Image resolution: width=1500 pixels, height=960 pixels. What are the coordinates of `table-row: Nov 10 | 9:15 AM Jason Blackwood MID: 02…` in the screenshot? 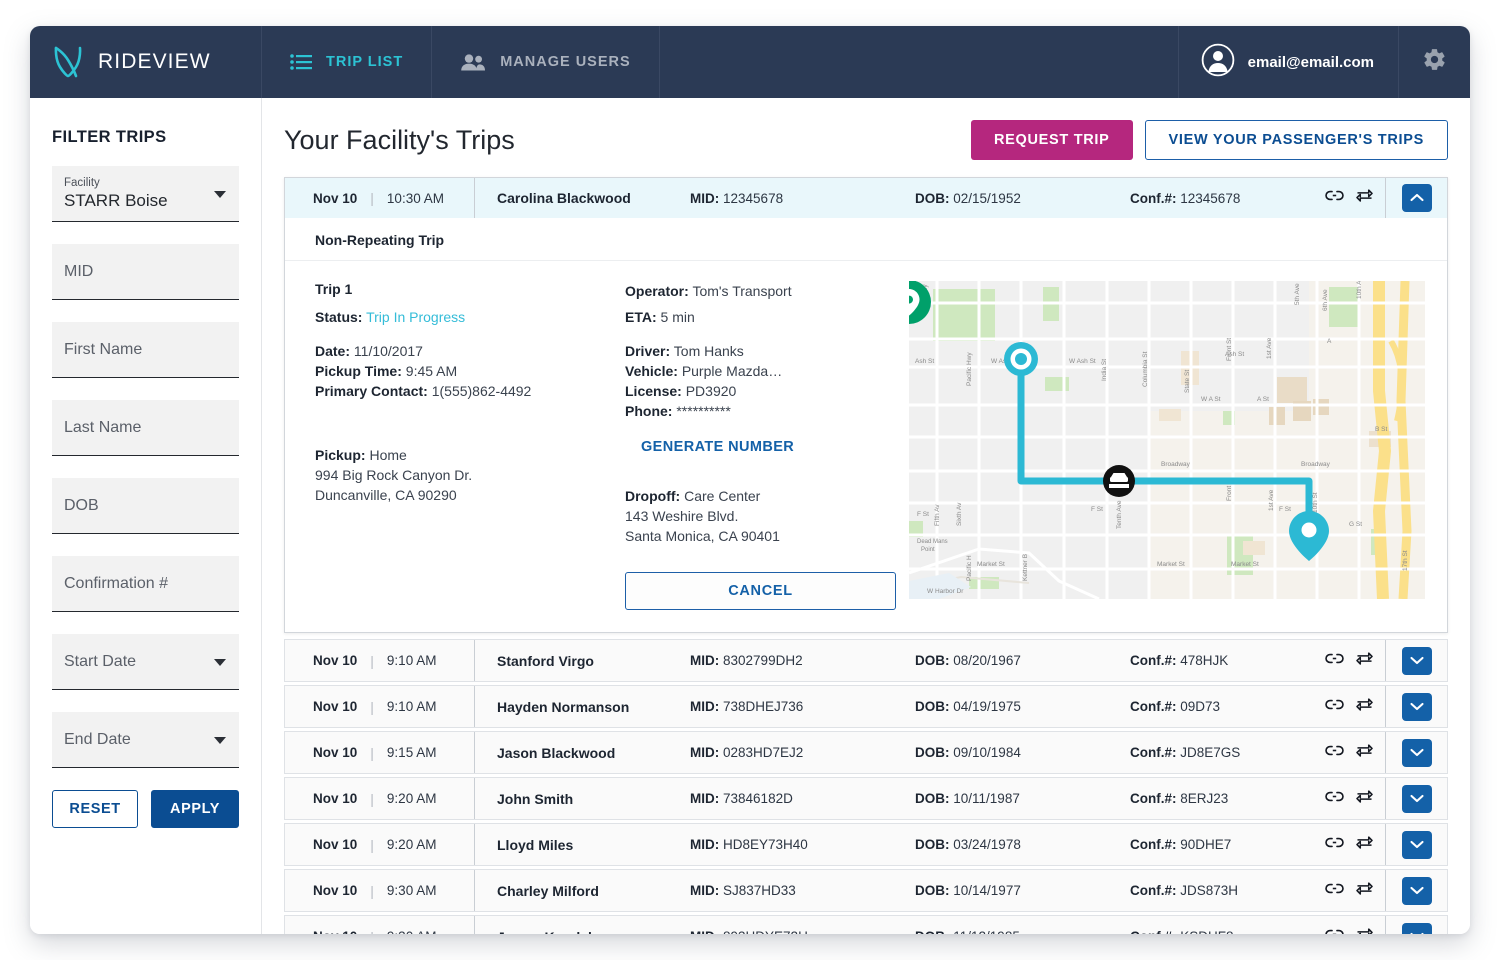 It's located at (866, 752).